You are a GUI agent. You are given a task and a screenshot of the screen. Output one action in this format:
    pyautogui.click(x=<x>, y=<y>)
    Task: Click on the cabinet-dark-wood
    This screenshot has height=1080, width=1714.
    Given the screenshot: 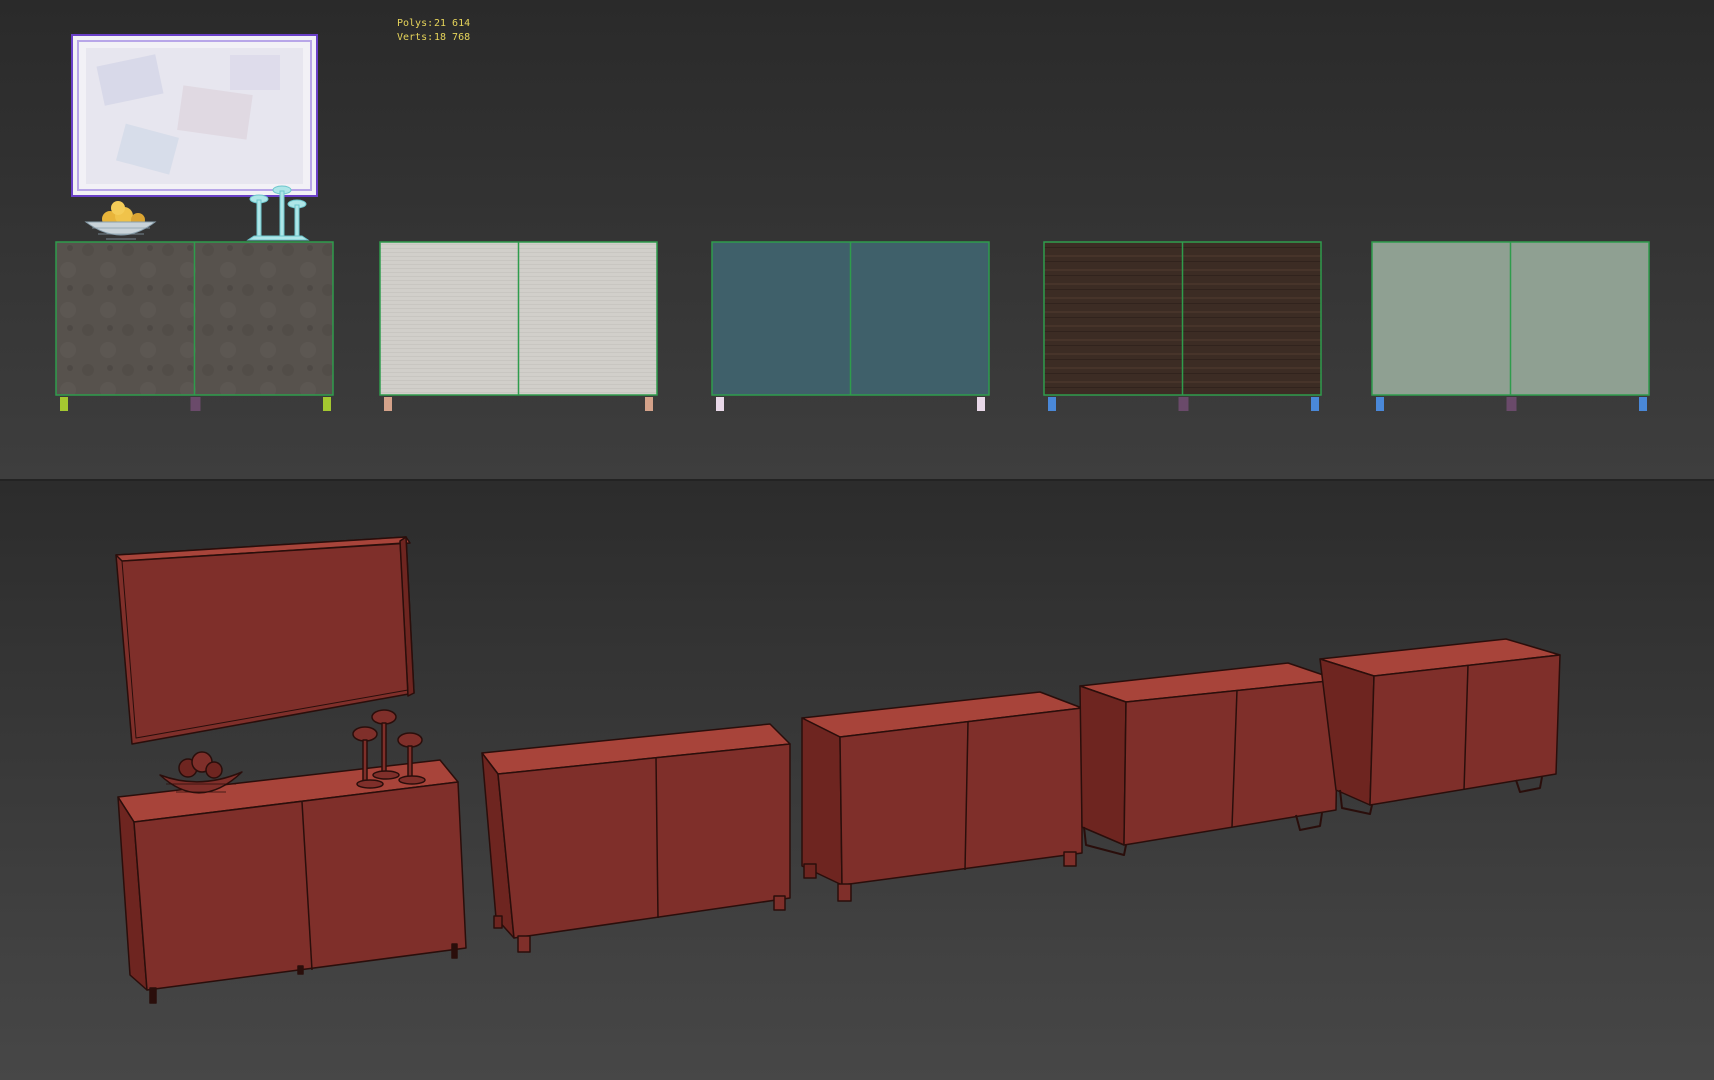 What is the action you would take?
    pyautogui.click(x=1182, y=326)
    